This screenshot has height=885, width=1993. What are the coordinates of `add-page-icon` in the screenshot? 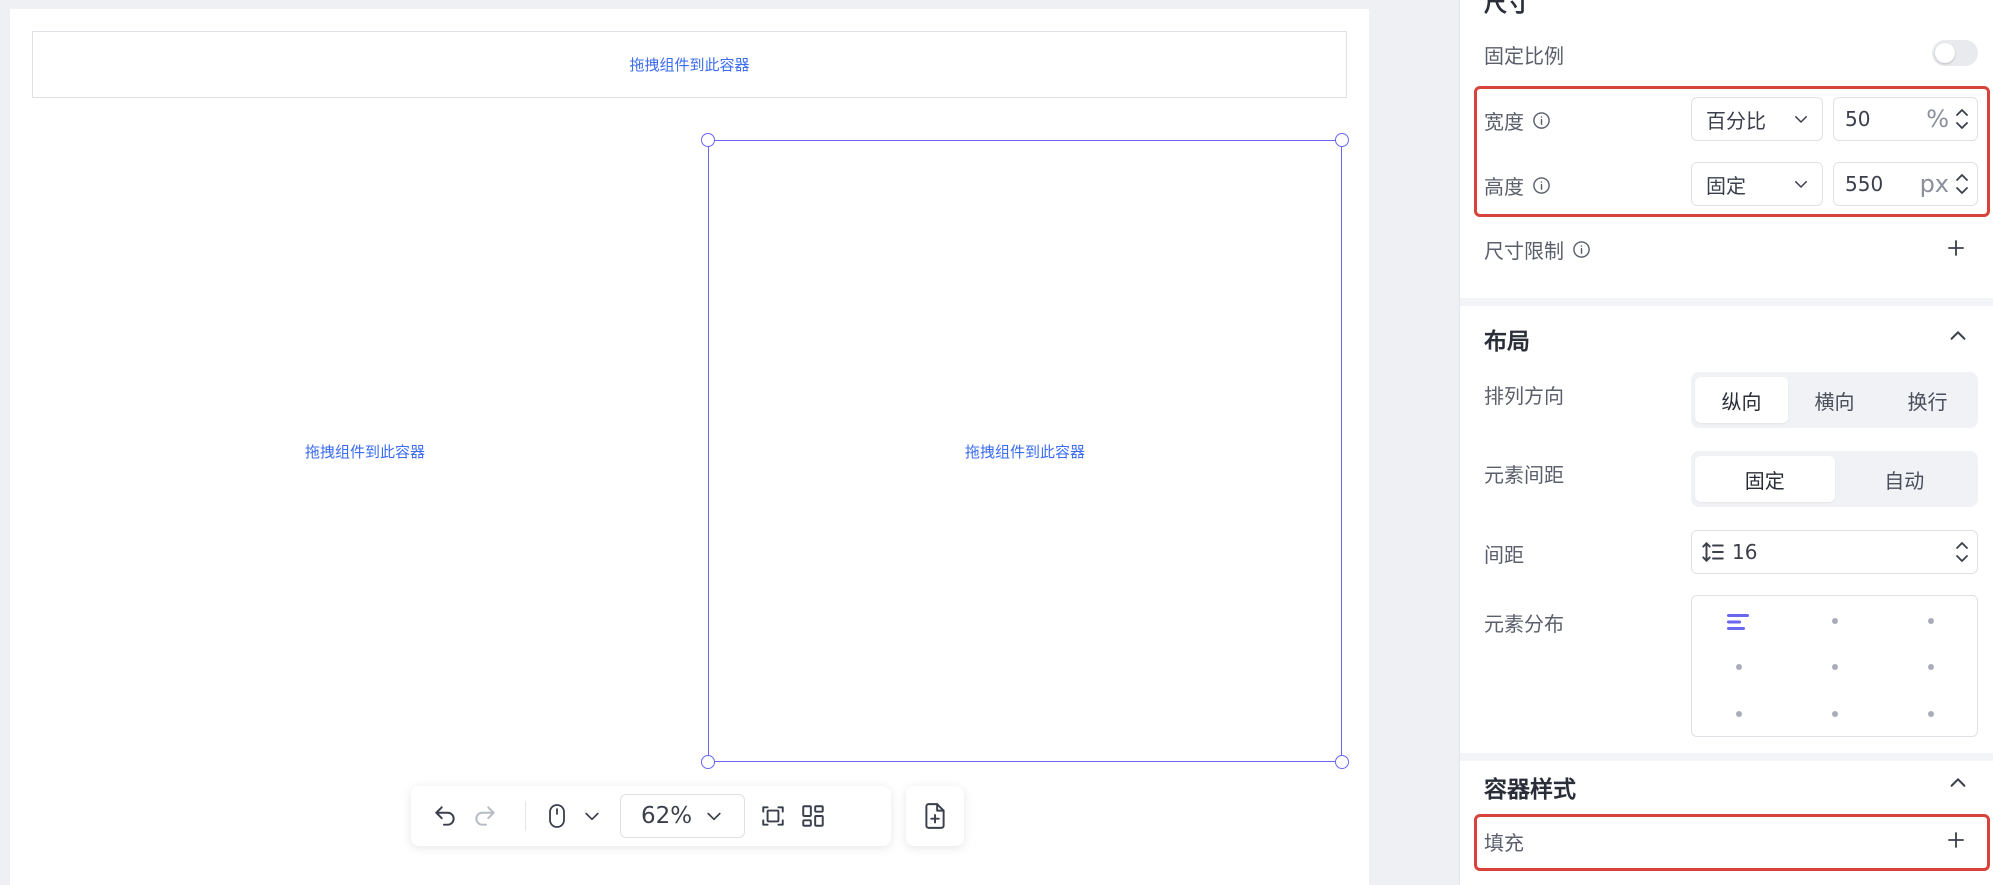 It's located at (935, 816).